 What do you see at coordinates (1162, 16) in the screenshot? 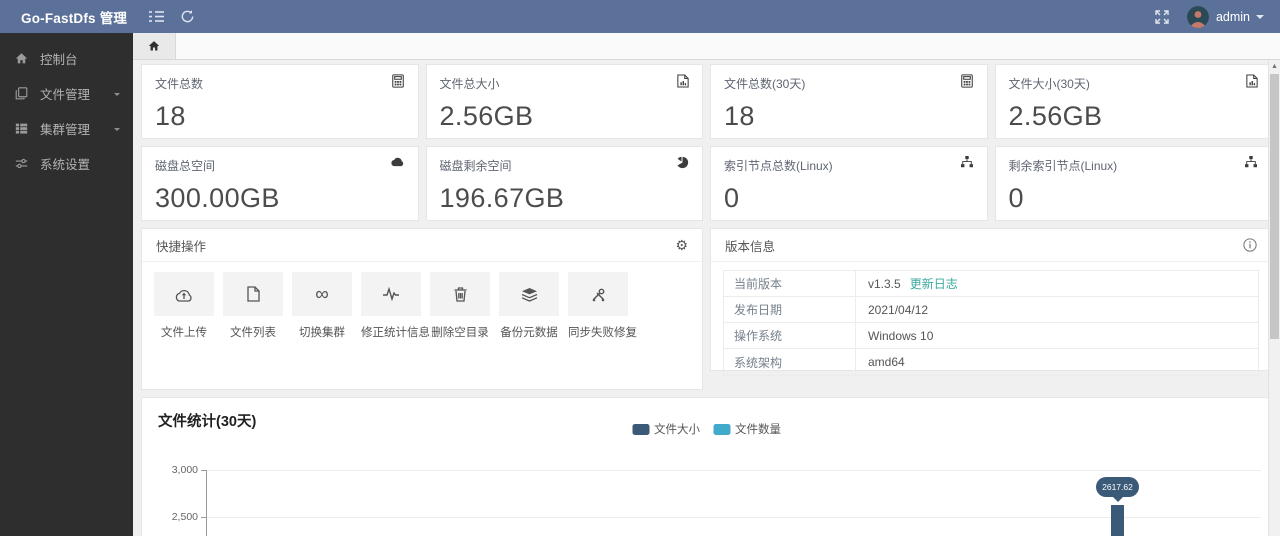
I see `fullscreen-icon` at bounding box center [1162, 16].